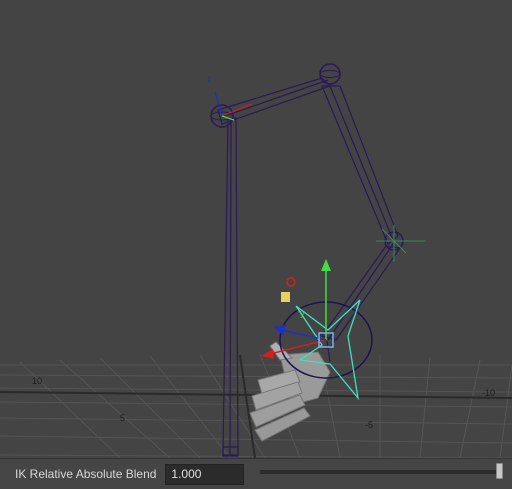 The height and width of the screenshot is (489, 512). What do you see at coordinates (302, 313) in the screenshot?
I see `gizmo-y-label: y` at bounding box center [302, 313].